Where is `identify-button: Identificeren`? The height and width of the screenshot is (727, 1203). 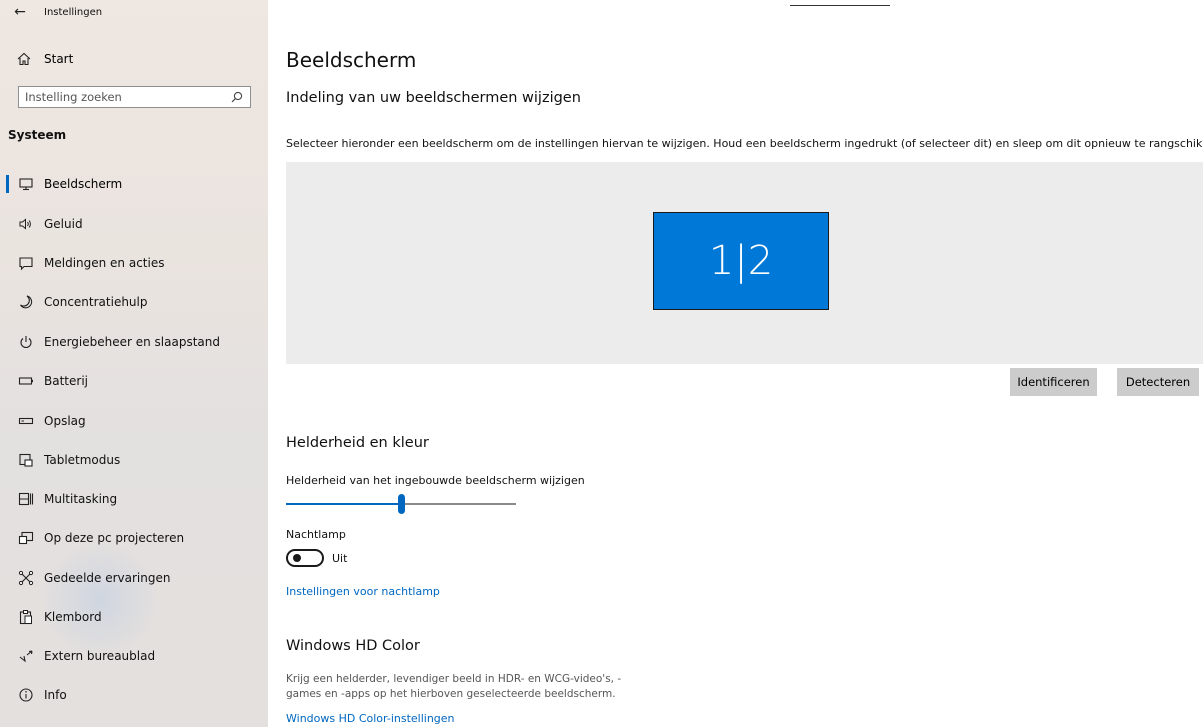 identify-button: Identificeren is located at coordinates (1053, 382).